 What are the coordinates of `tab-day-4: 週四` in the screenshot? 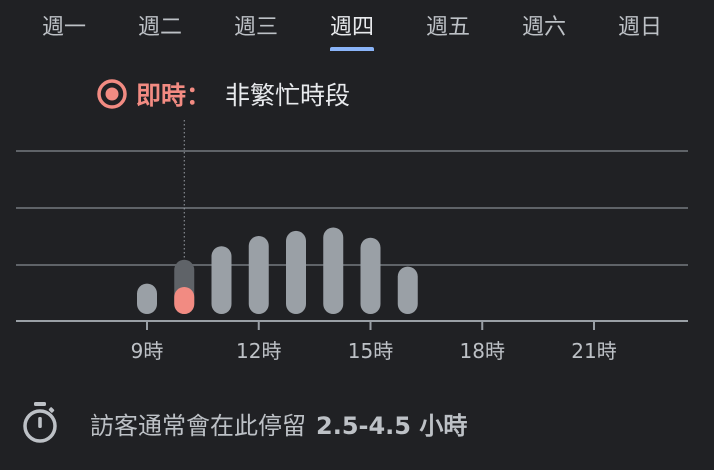 It's located at (352, 32).